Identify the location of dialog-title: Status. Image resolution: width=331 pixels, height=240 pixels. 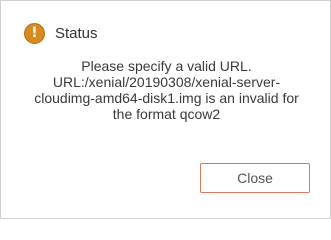
(76, 33).